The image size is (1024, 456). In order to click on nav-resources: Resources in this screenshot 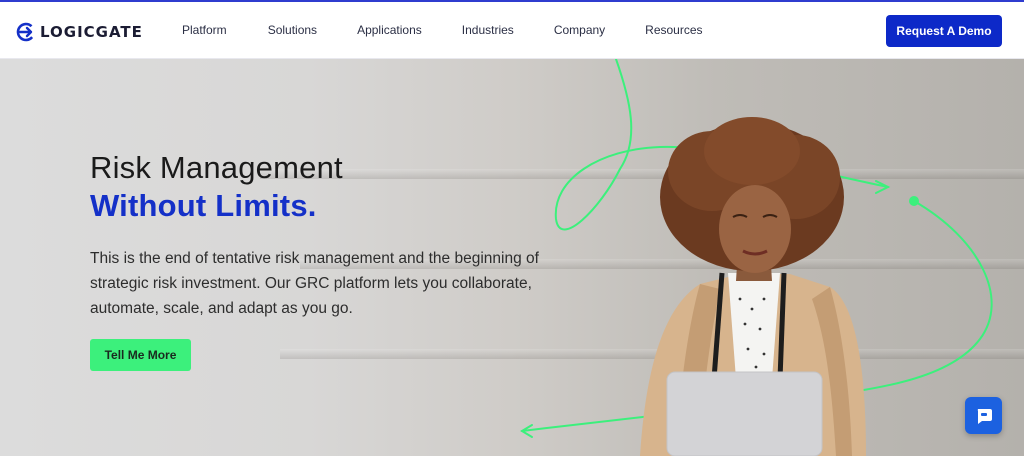, I will do `click(673, 30)`.